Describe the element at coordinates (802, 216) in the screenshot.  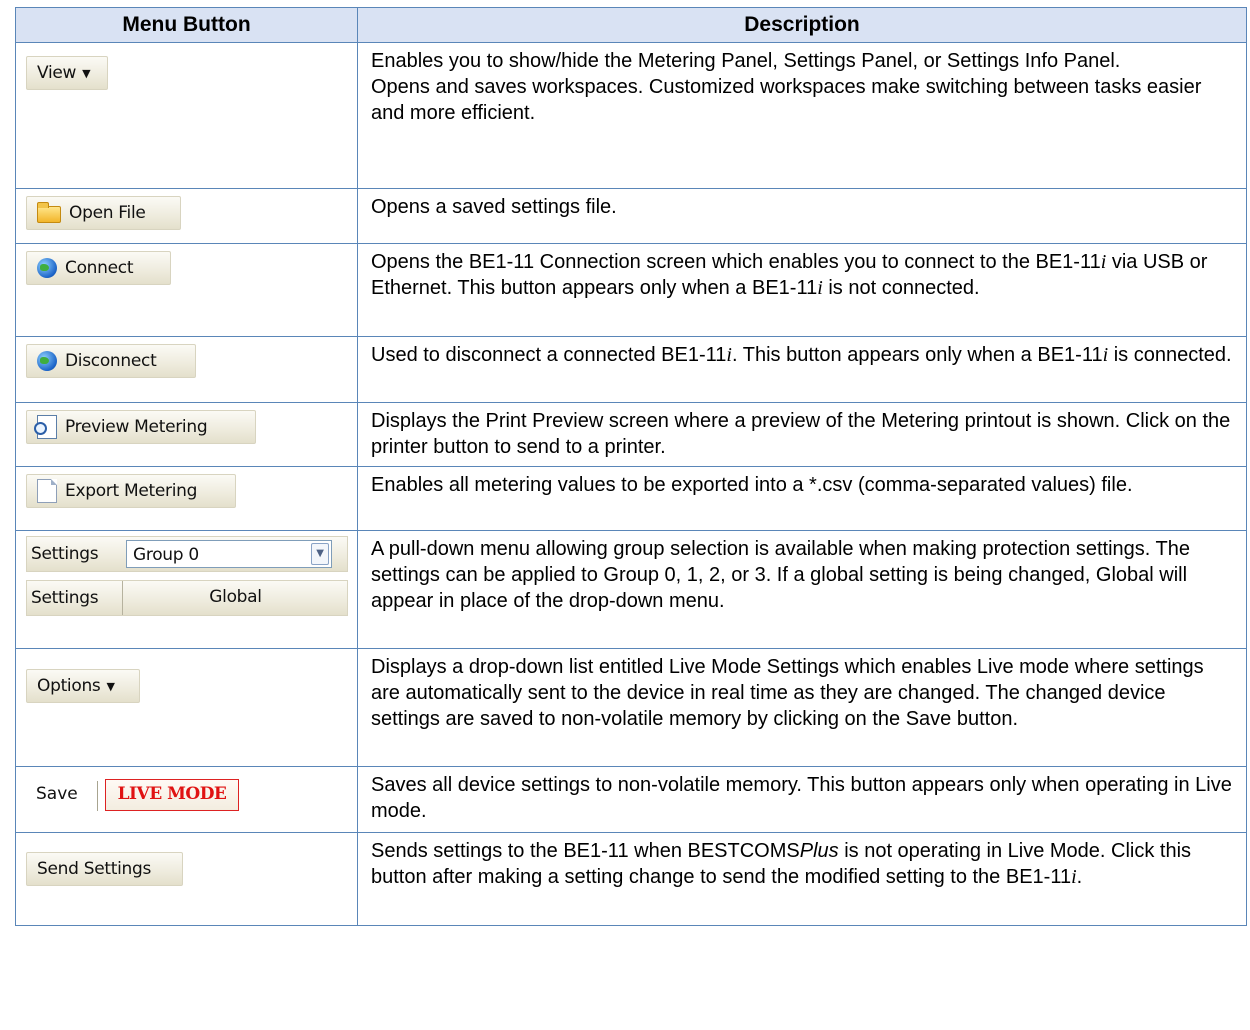
I see `open-file-description: Opens a saved settings file.` at that location.